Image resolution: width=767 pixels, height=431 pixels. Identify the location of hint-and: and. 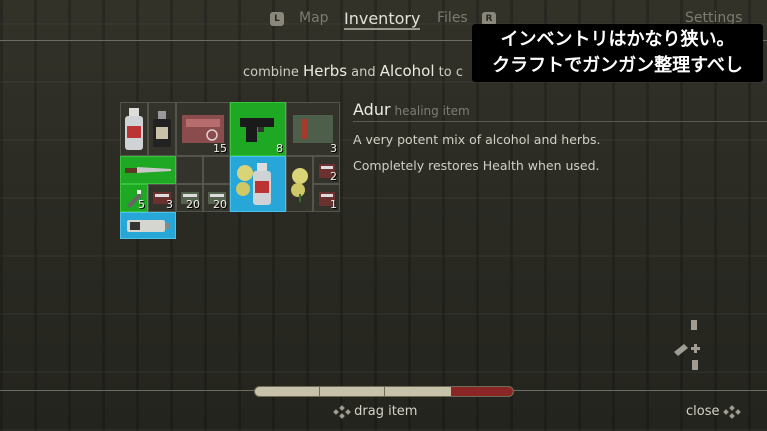
(363, 72).